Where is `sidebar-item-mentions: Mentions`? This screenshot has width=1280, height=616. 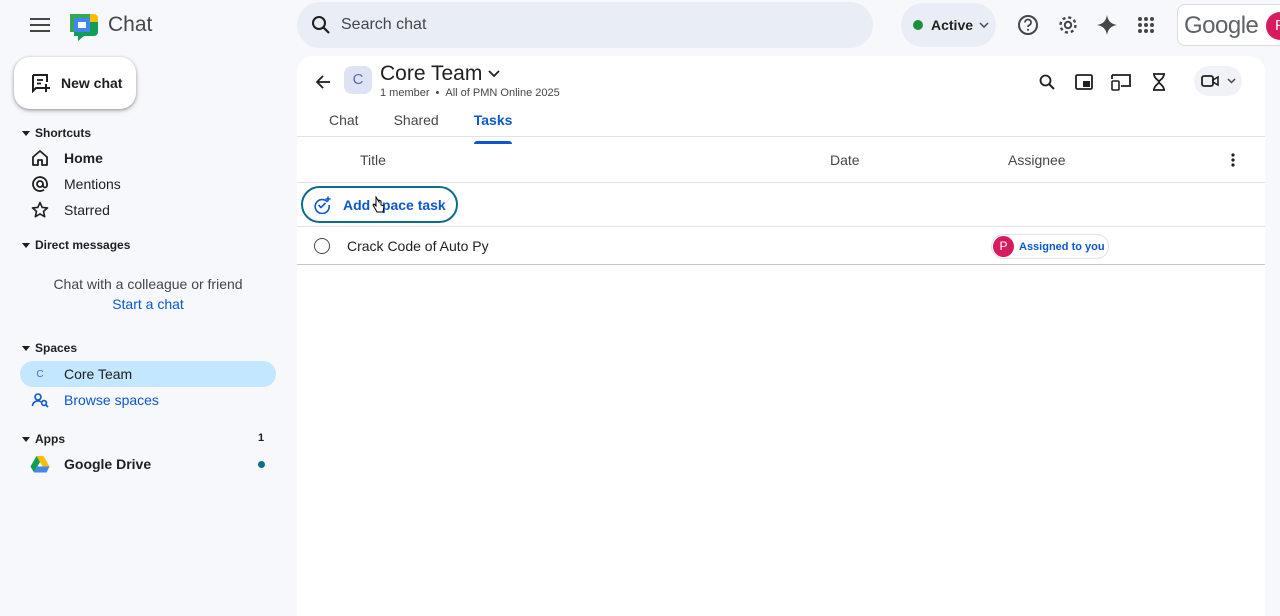
sidebar-item-mentions: Mentions is located at coordinates (148, 184).